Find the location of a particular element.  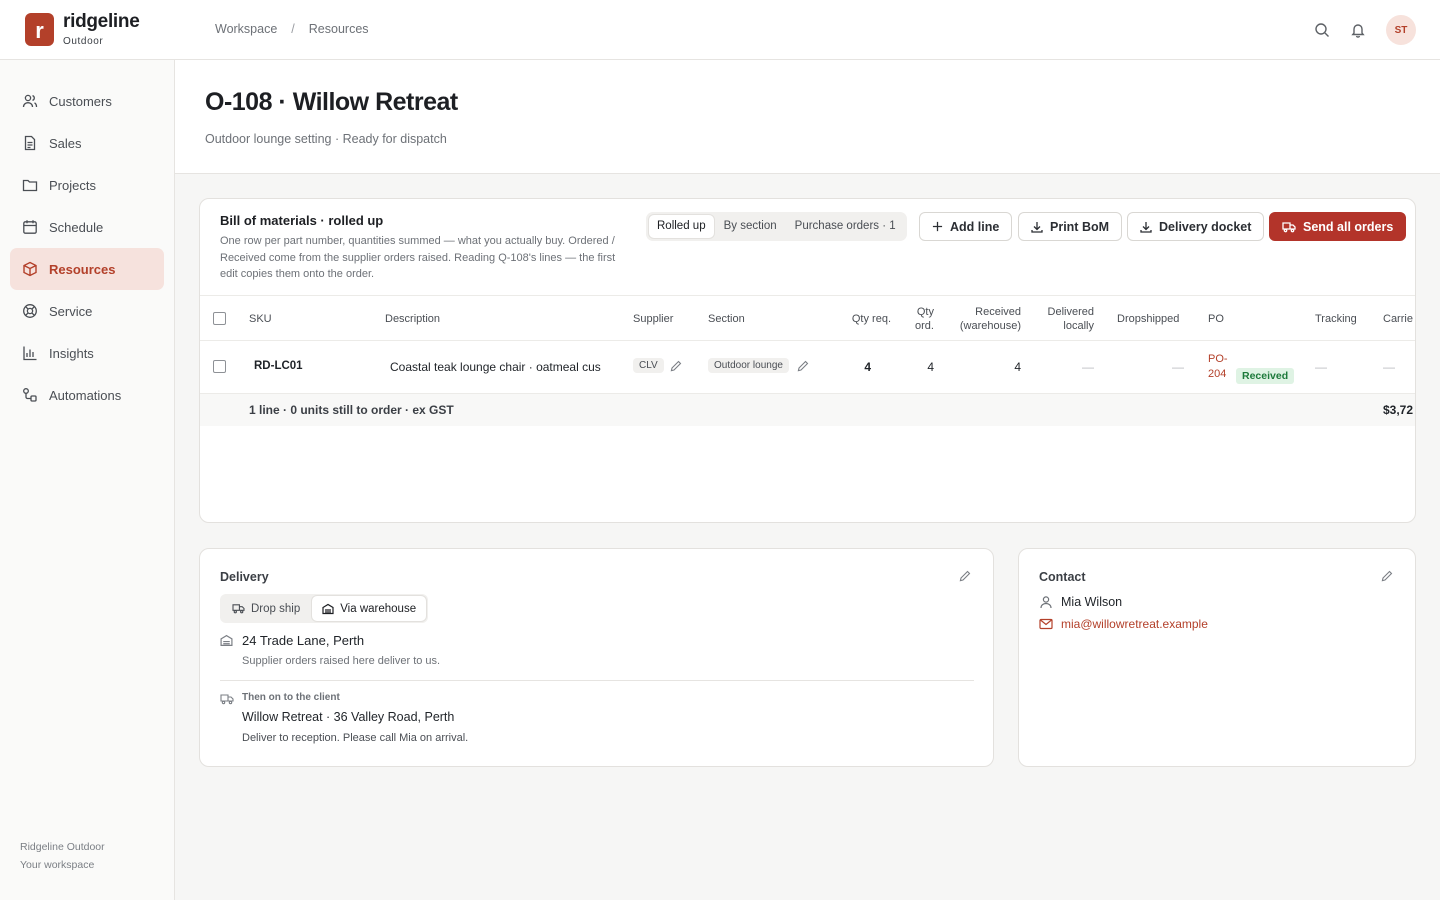

mode-drop-ship: Drop ship is located at coordinates (266, 608).